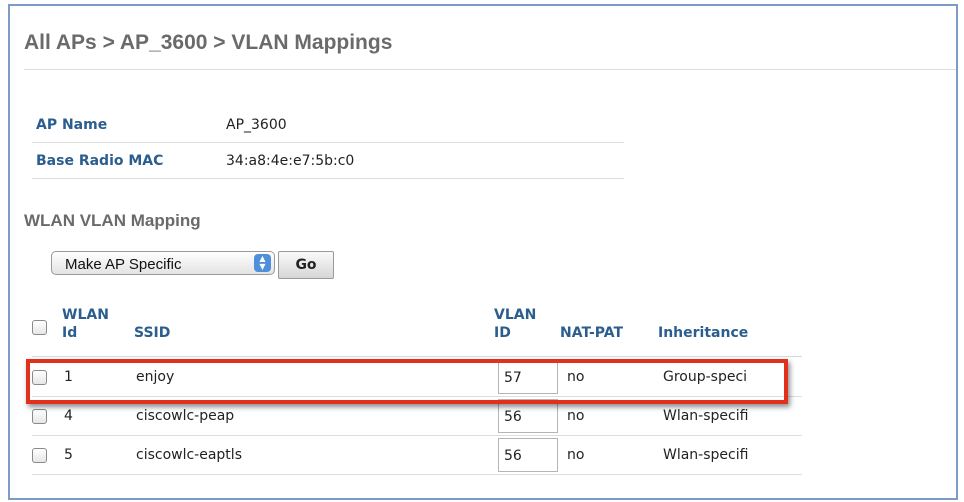 Image resolution: width=964 pixels, height=502 pixels. Describe the element at coordinates (185, 416) in the screenshot. I see `ssid-cell: ciscowlc-peap` at that location.